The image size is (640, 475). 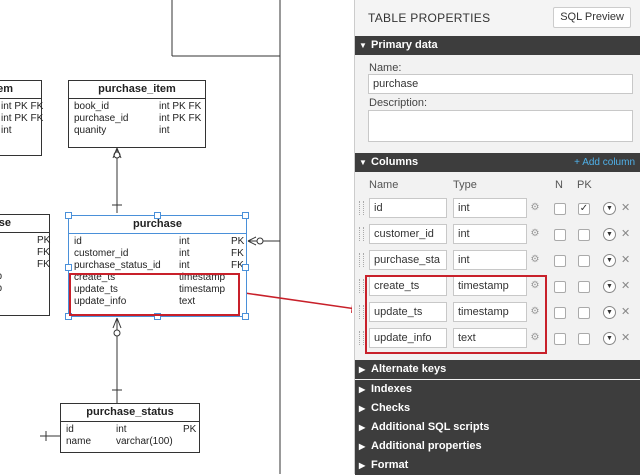 What do you see at coordinates (119, 441) in the screenshot?
I see `table-row: name varchar(100)` at bounding box center [119, 441].